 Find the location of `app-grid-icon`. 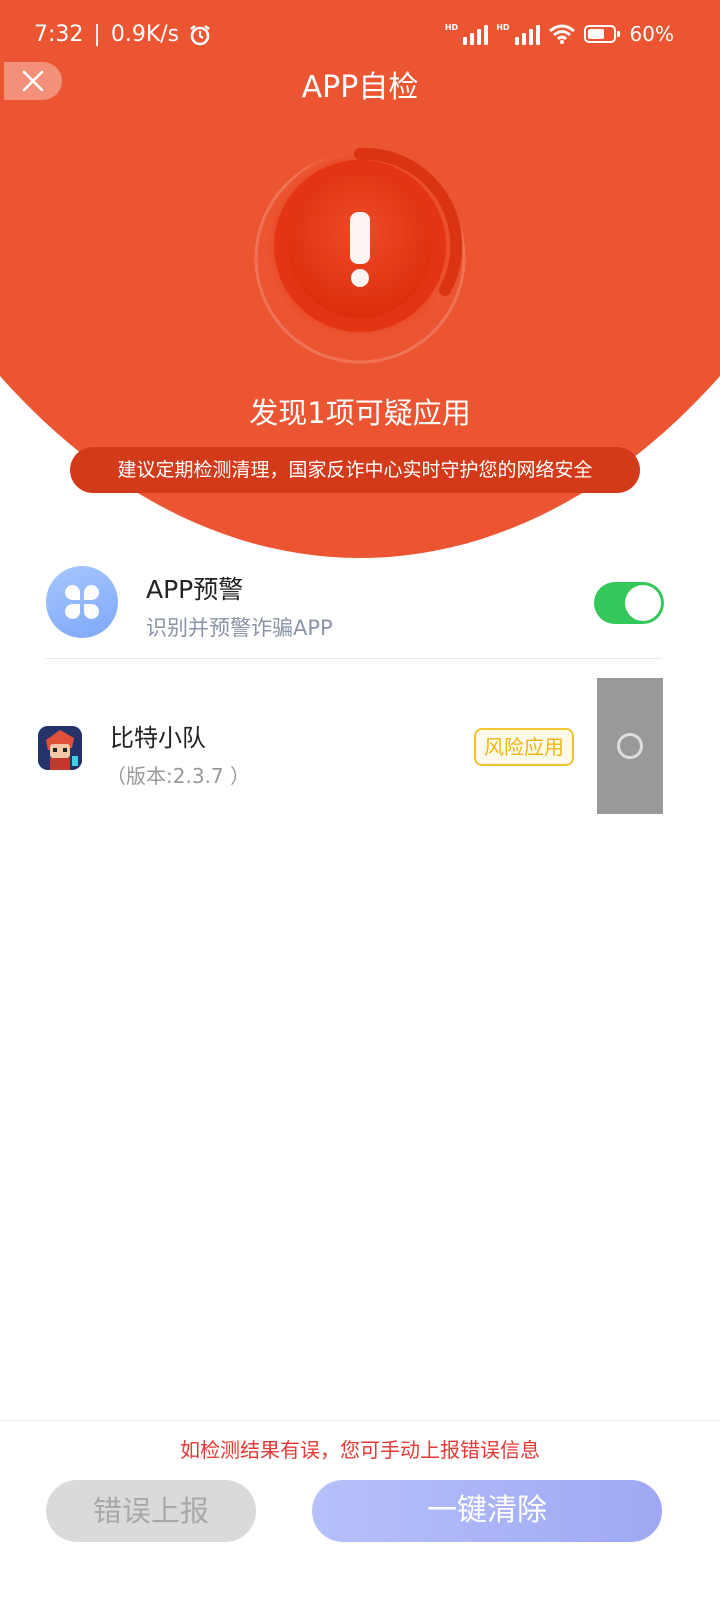

app-grid-icon is located at coordinates (82, 602).